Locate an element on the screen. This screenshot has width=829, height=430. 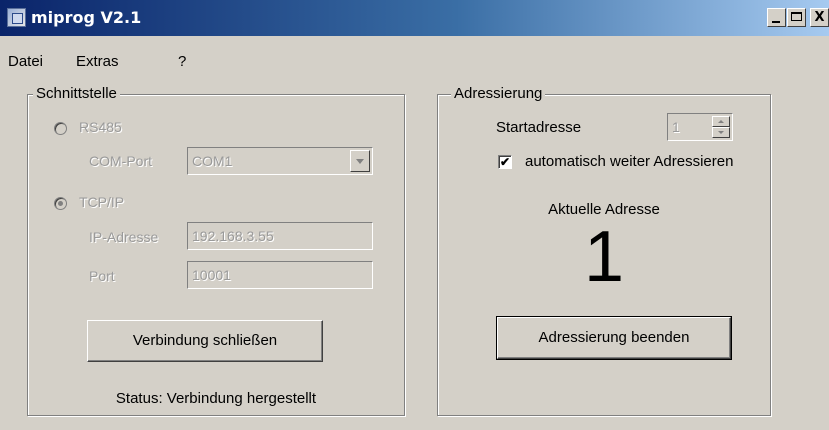
com-port-value: COM1 is located at coordinates (212, 161).